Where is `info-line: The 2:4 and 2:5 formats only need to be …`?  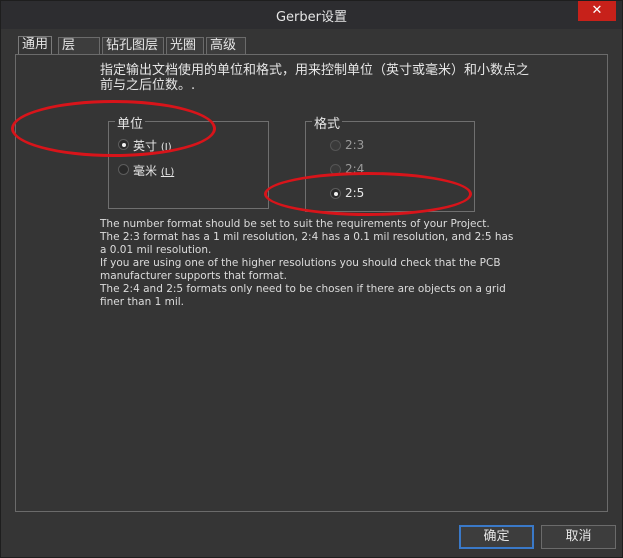 info-line: The 2:4 and 2:5 formats only need to be … is located at coordinates (303, 295).